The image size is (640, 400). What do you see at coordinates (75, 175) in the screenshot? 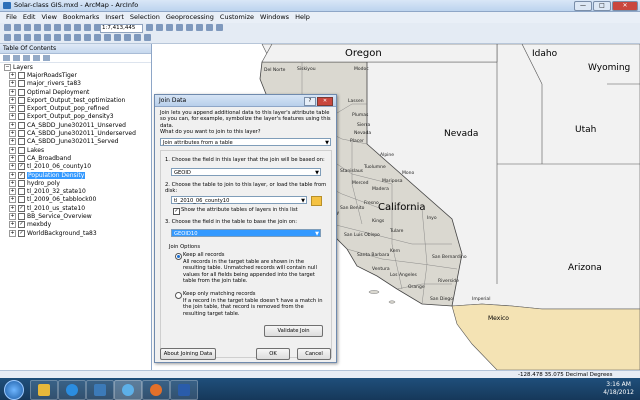
I see `toc-layer-item: + ✓ Population Density` at bounding box center [75, 175].